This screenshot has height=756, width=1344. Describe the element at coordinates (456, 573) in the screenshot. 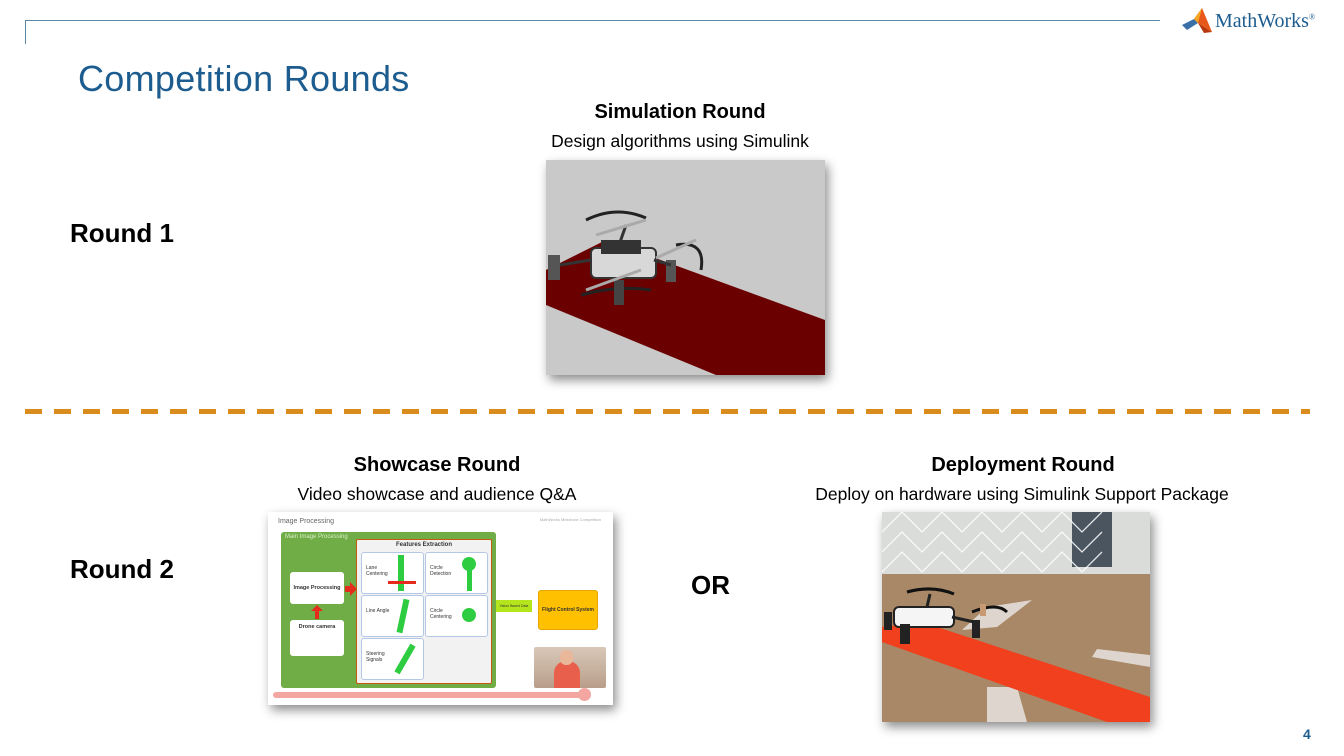

I see `feature-circle-detection: Circle Detection` at that location.